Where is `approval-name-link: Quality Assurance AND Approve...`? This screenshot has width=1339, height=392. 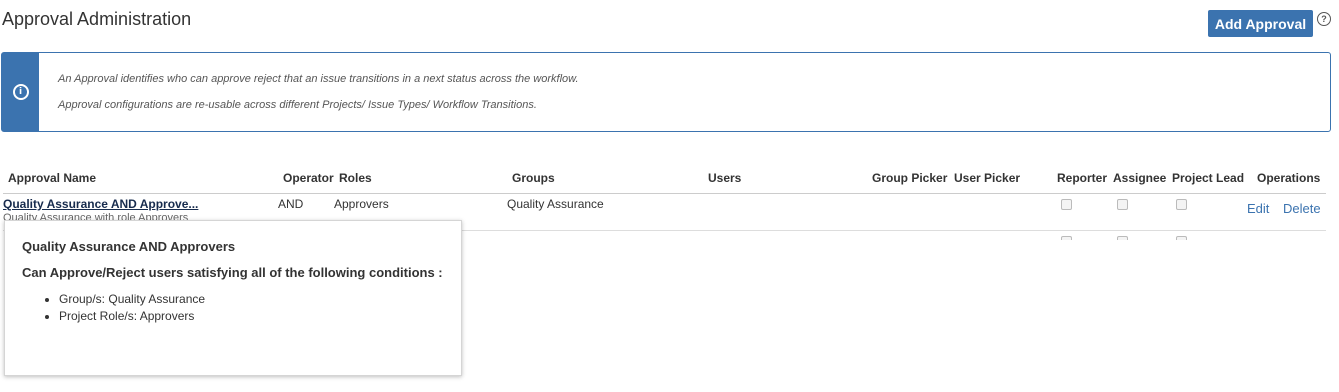
approval-name-link: Quality Assurance AND Approve... is located at coordinates (100, 204).